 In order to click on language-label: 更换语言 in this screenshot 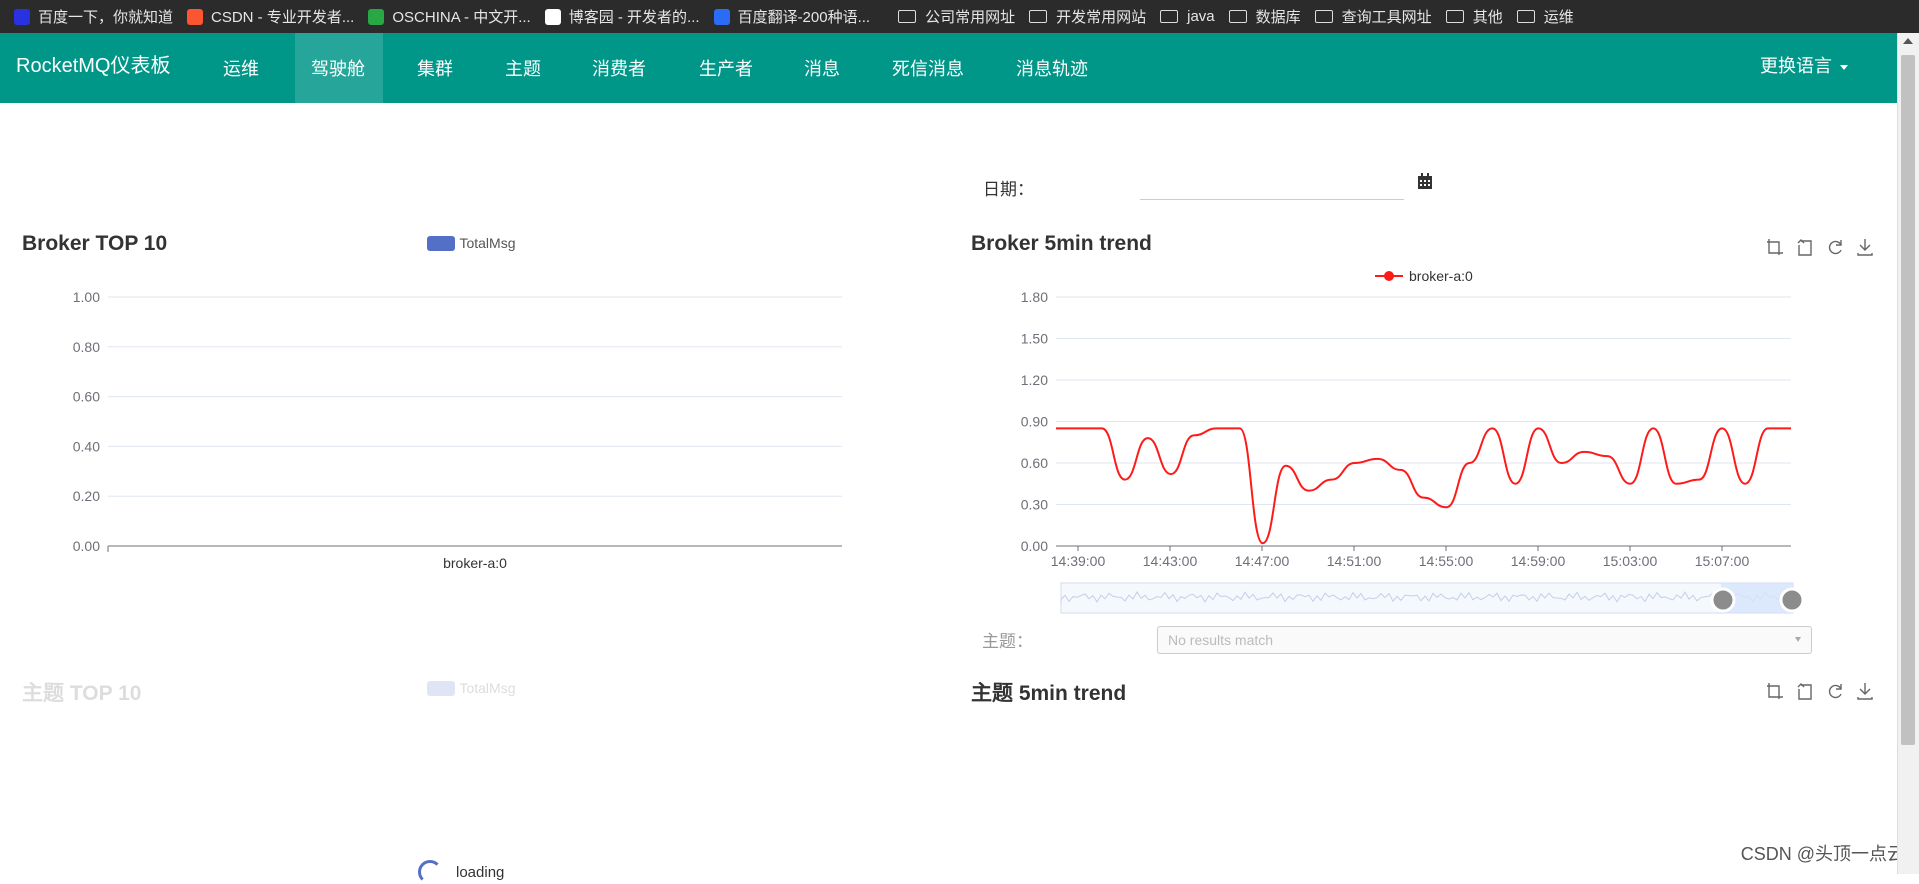, I will do `click(1796, 66)`.